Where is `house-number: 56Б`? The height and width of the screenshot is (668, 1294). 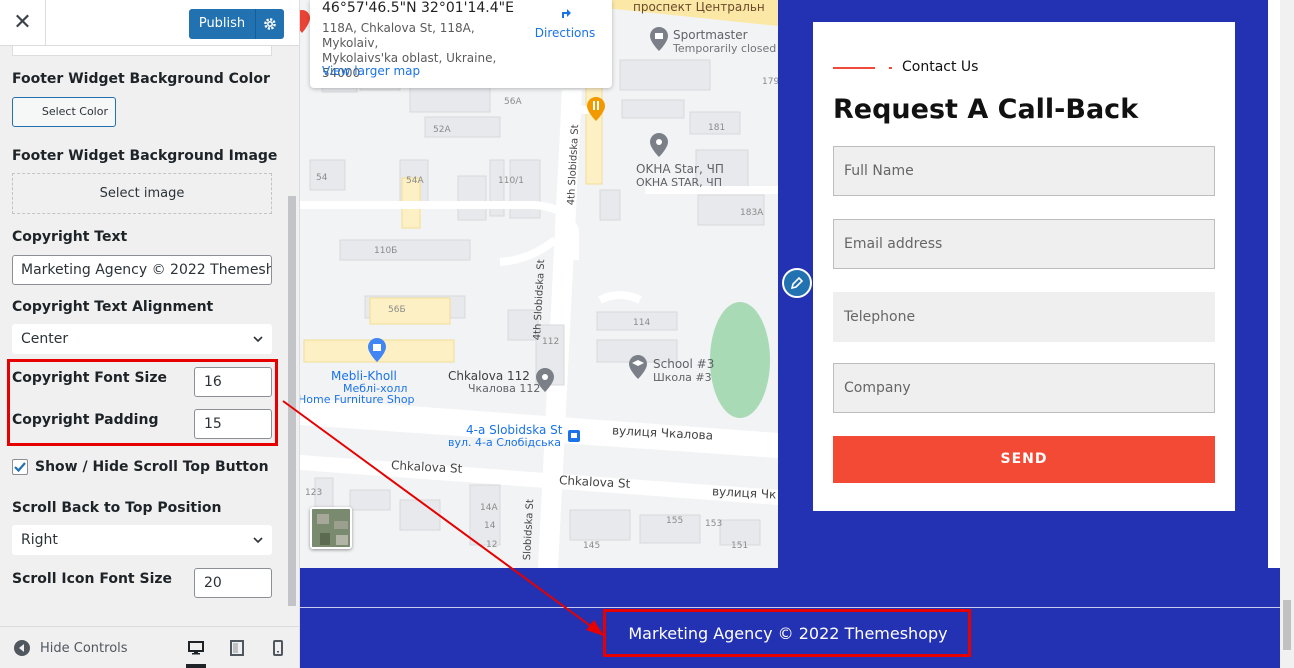
house-number: 56Б is located at coordinates (397, 310).